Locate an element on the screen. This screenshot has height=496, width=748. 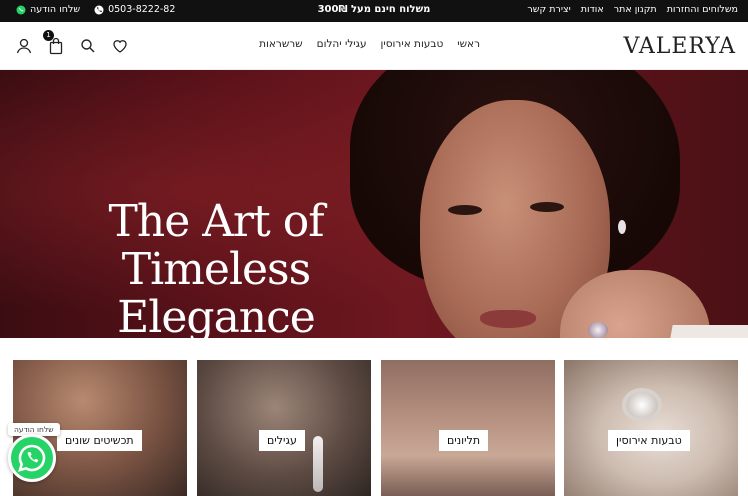
category-label: תכשיטים שונים is located at coordinates (99, 440).